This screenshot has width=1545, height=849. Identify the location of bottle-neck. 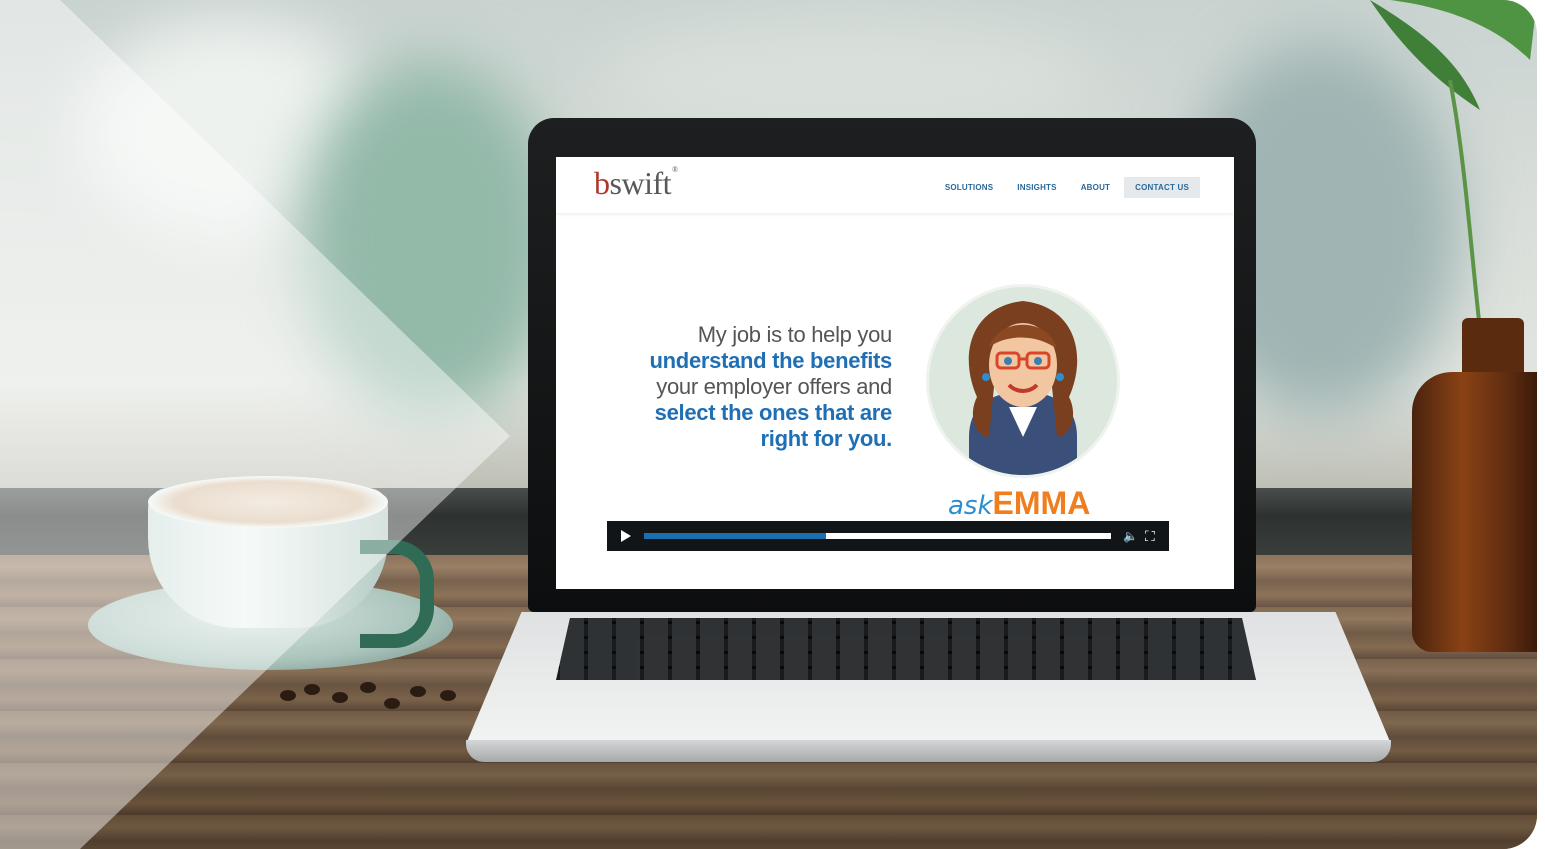
(1493, 348).